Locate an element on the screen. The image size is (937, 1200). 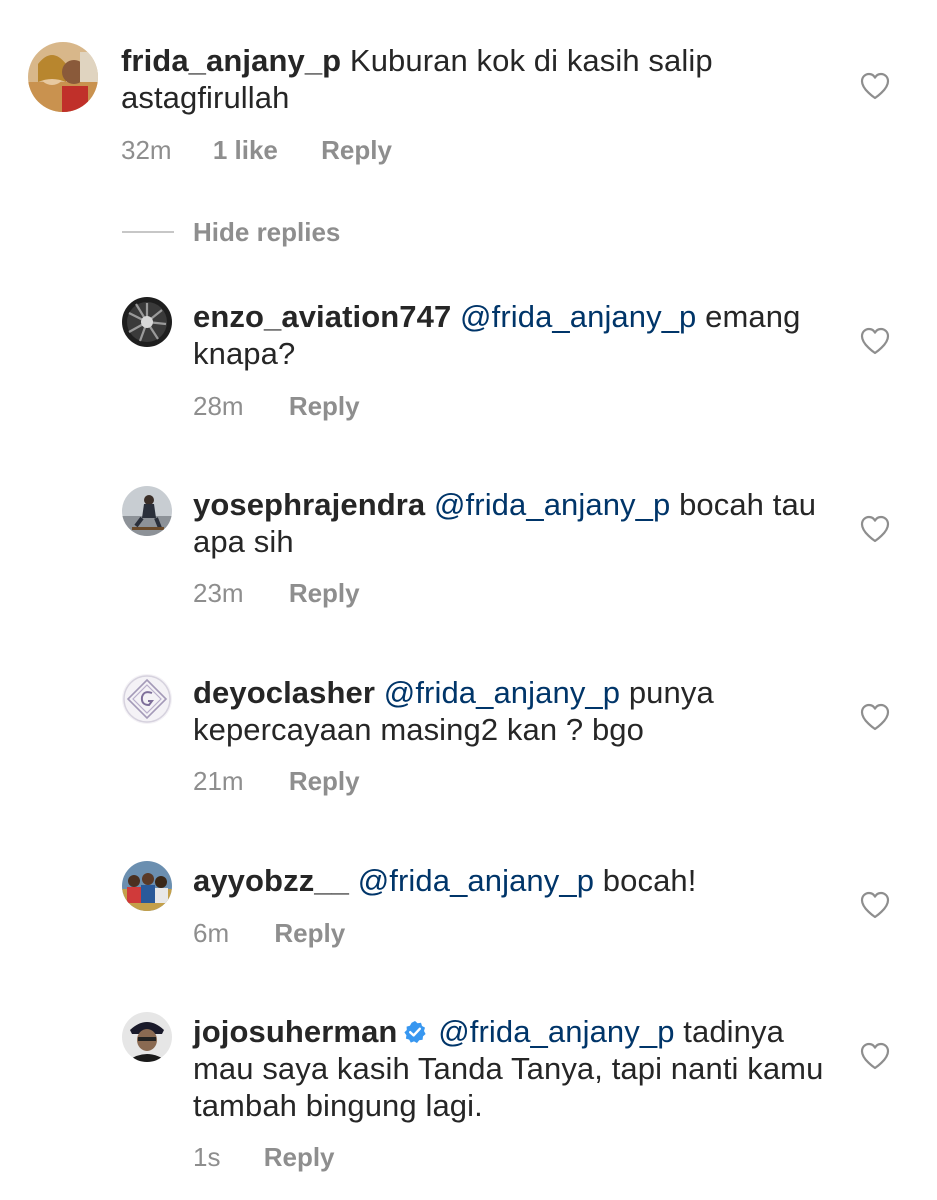
hide-replies-label: Hide replies is located at coordinates (266, 232).